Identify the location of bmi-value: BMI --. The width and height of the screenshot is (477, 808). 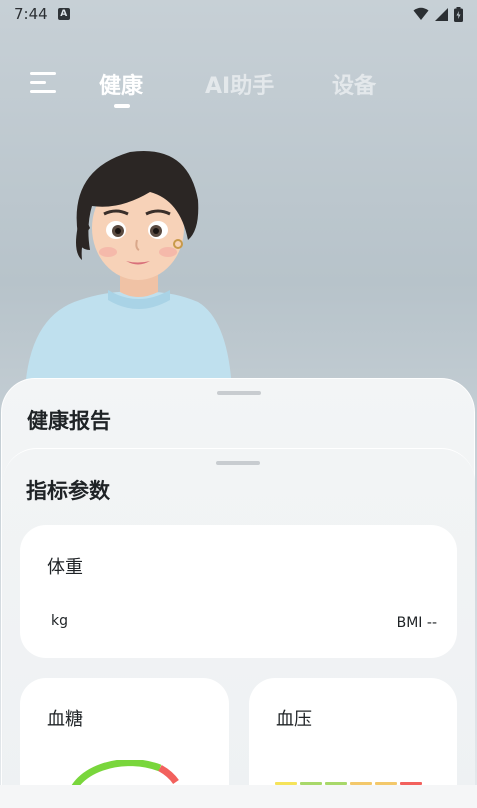
(416, 623).